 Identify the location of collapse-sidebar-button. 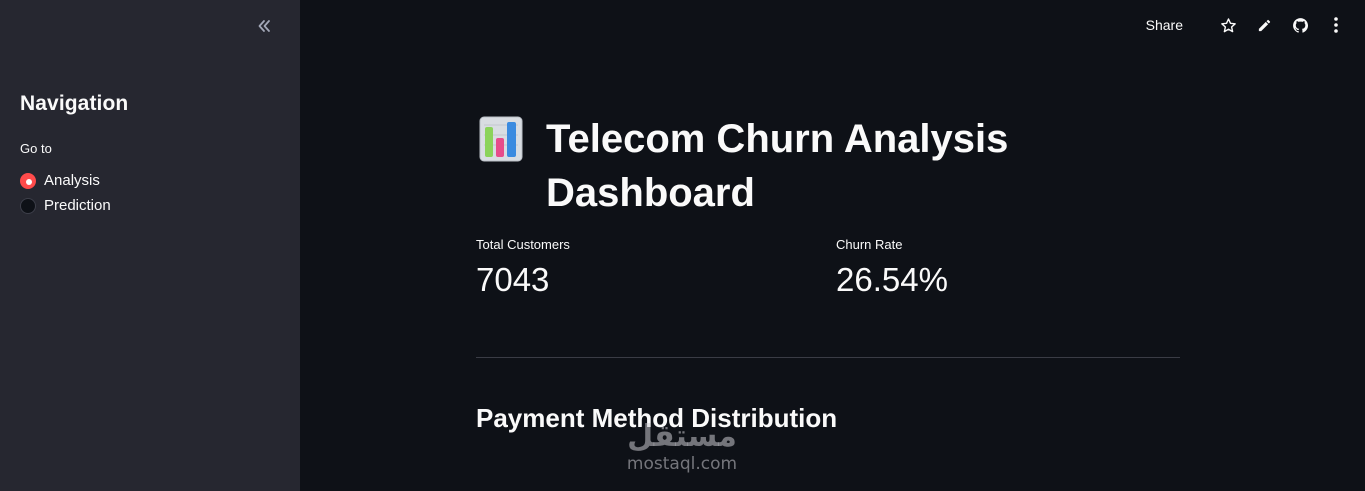
(264, 26).